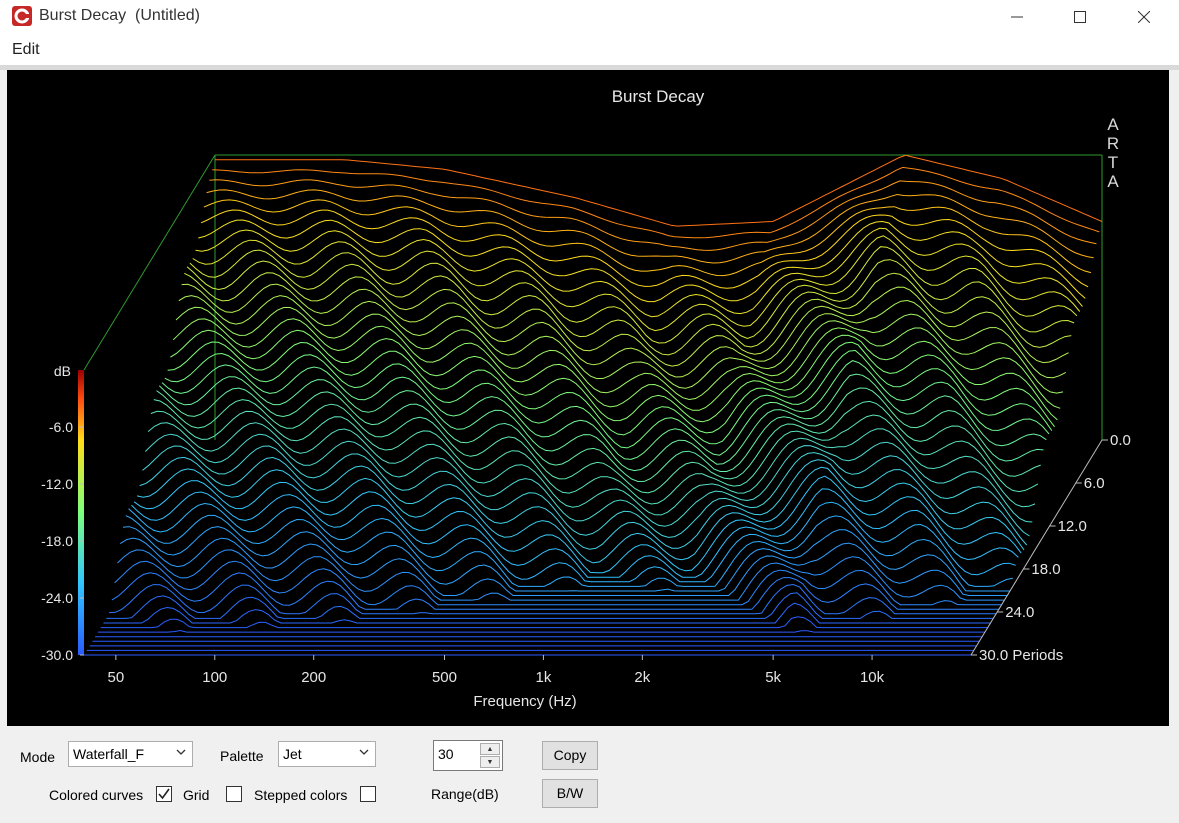  What do you see at coordinates (57, 598) in the screenshot?
I see `z-tick-label: -24.0` at bounding box center [57, 598].